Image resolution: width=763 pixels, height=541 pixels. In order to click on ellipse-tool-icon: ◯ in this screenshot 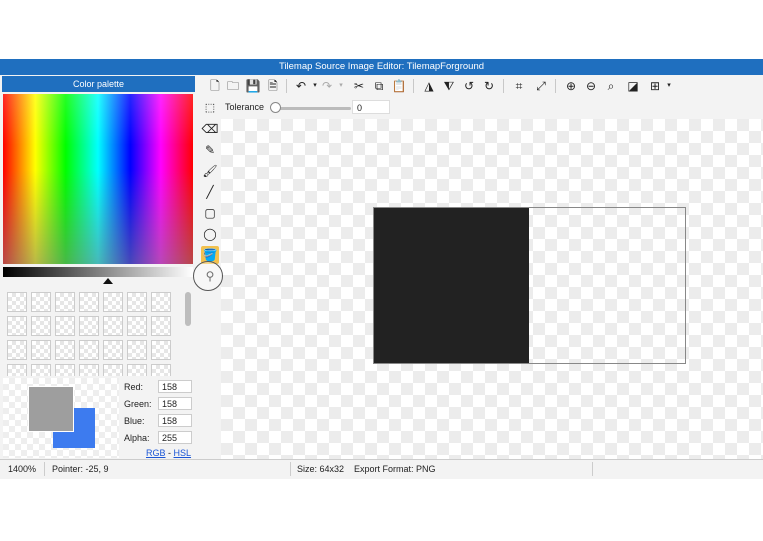, I will do `click(210, 234)`.